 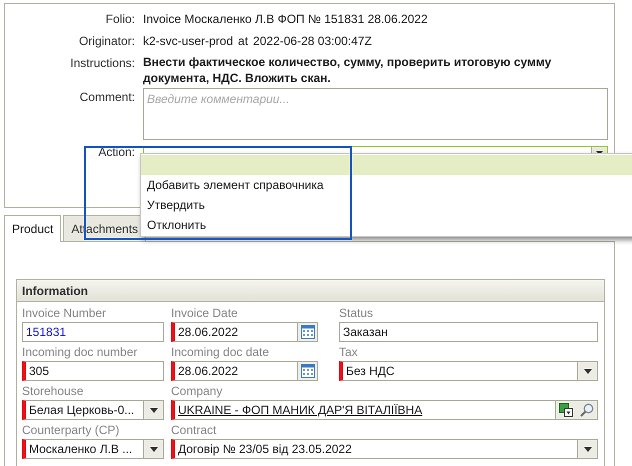 What do you see at coordinates (286, 19) in the screenshot?
I see `folio-text: Invoice Москаленко Л.В ФОП № 151831 28.06.2022` at bounding box center [286, 19].